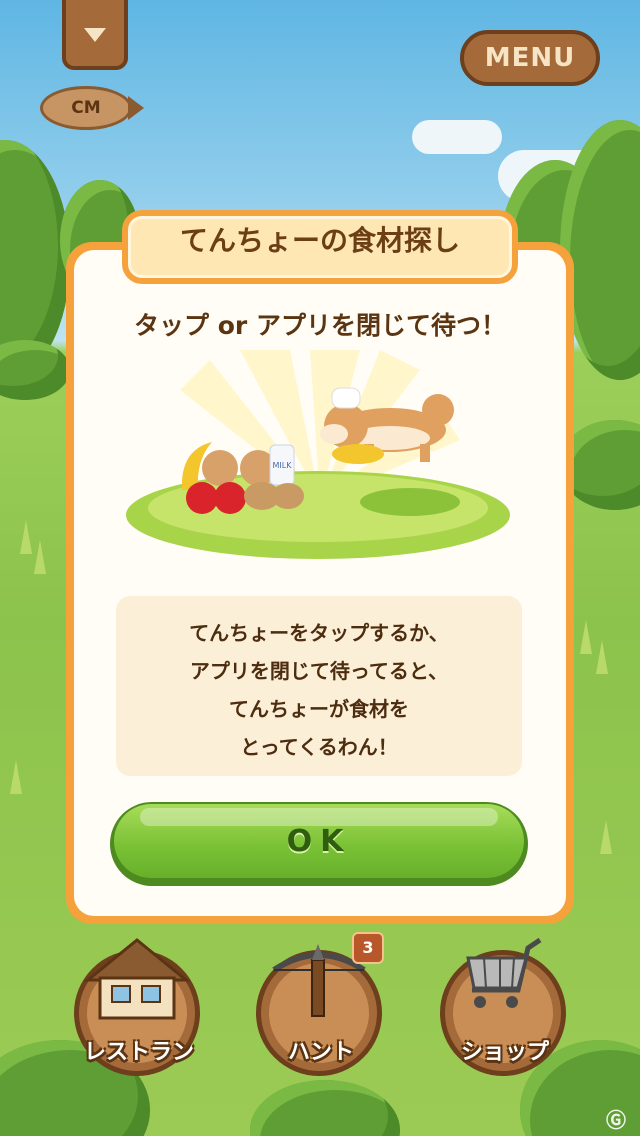  I want to click on blimp-tail-icon, so click(136, 108).